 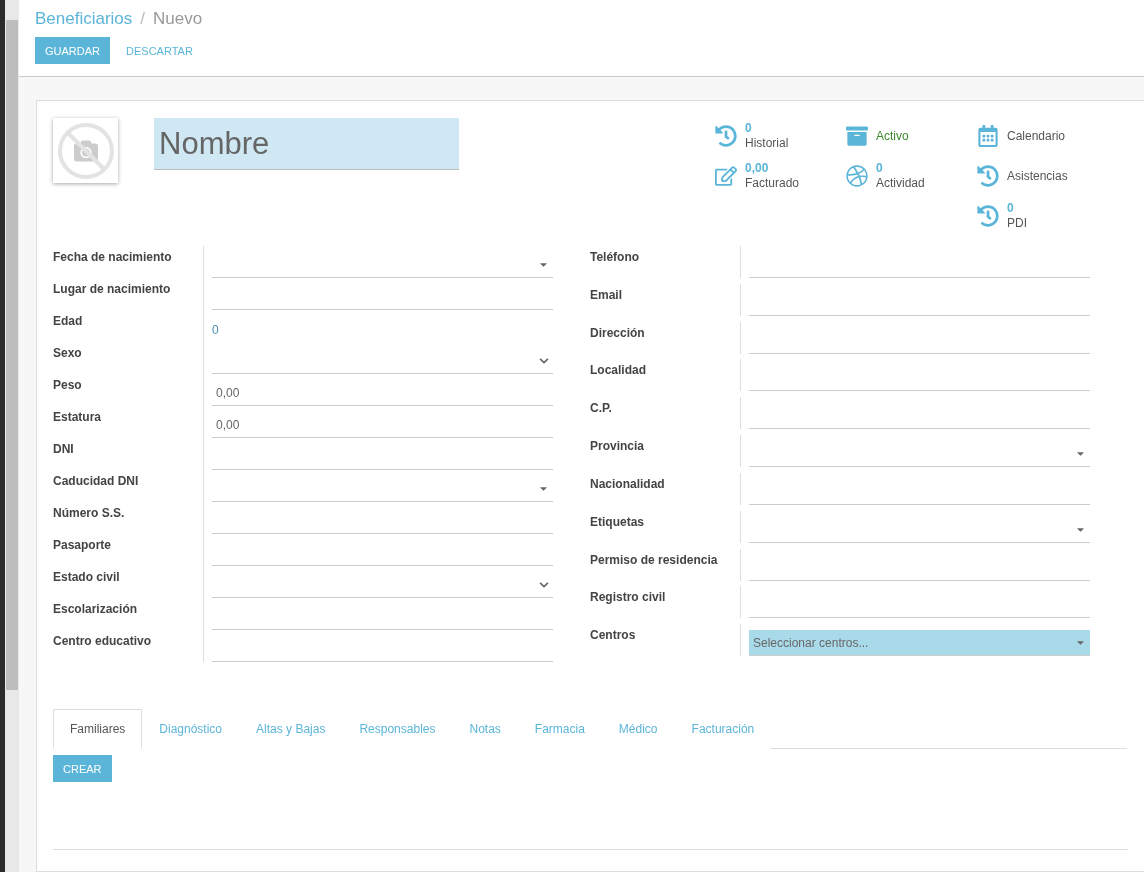 What do you see at coordinates (613, 636) in the screenshot?
I see `field-label: Centros` at bounding box center [613, 636].